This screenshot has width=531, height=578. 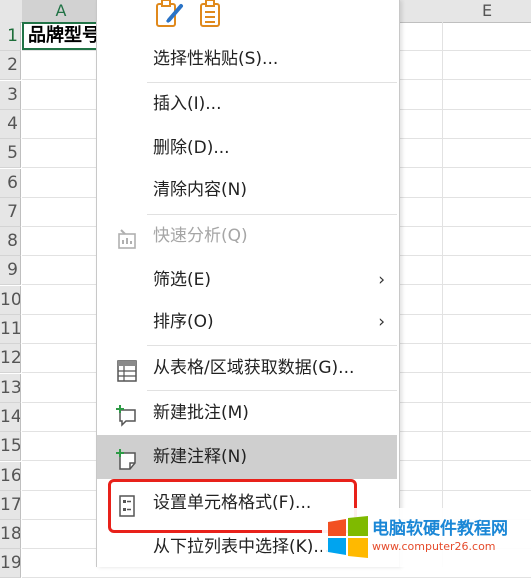 I want to click on menu-item-label: 排序(O), so click(x=183, y=322).